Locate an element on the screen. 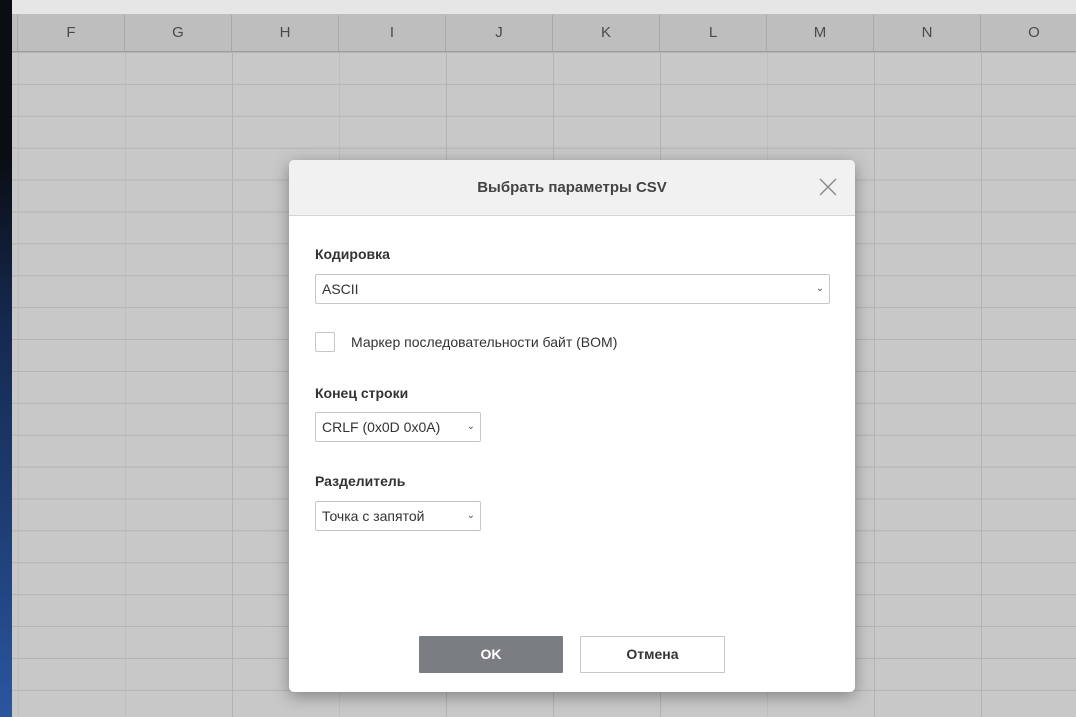 The width and height of the screenshot is (1076, 717). line-end-select: CRLF (0x0D 0x0A) ⌄ is located at coordinates (398, 427).